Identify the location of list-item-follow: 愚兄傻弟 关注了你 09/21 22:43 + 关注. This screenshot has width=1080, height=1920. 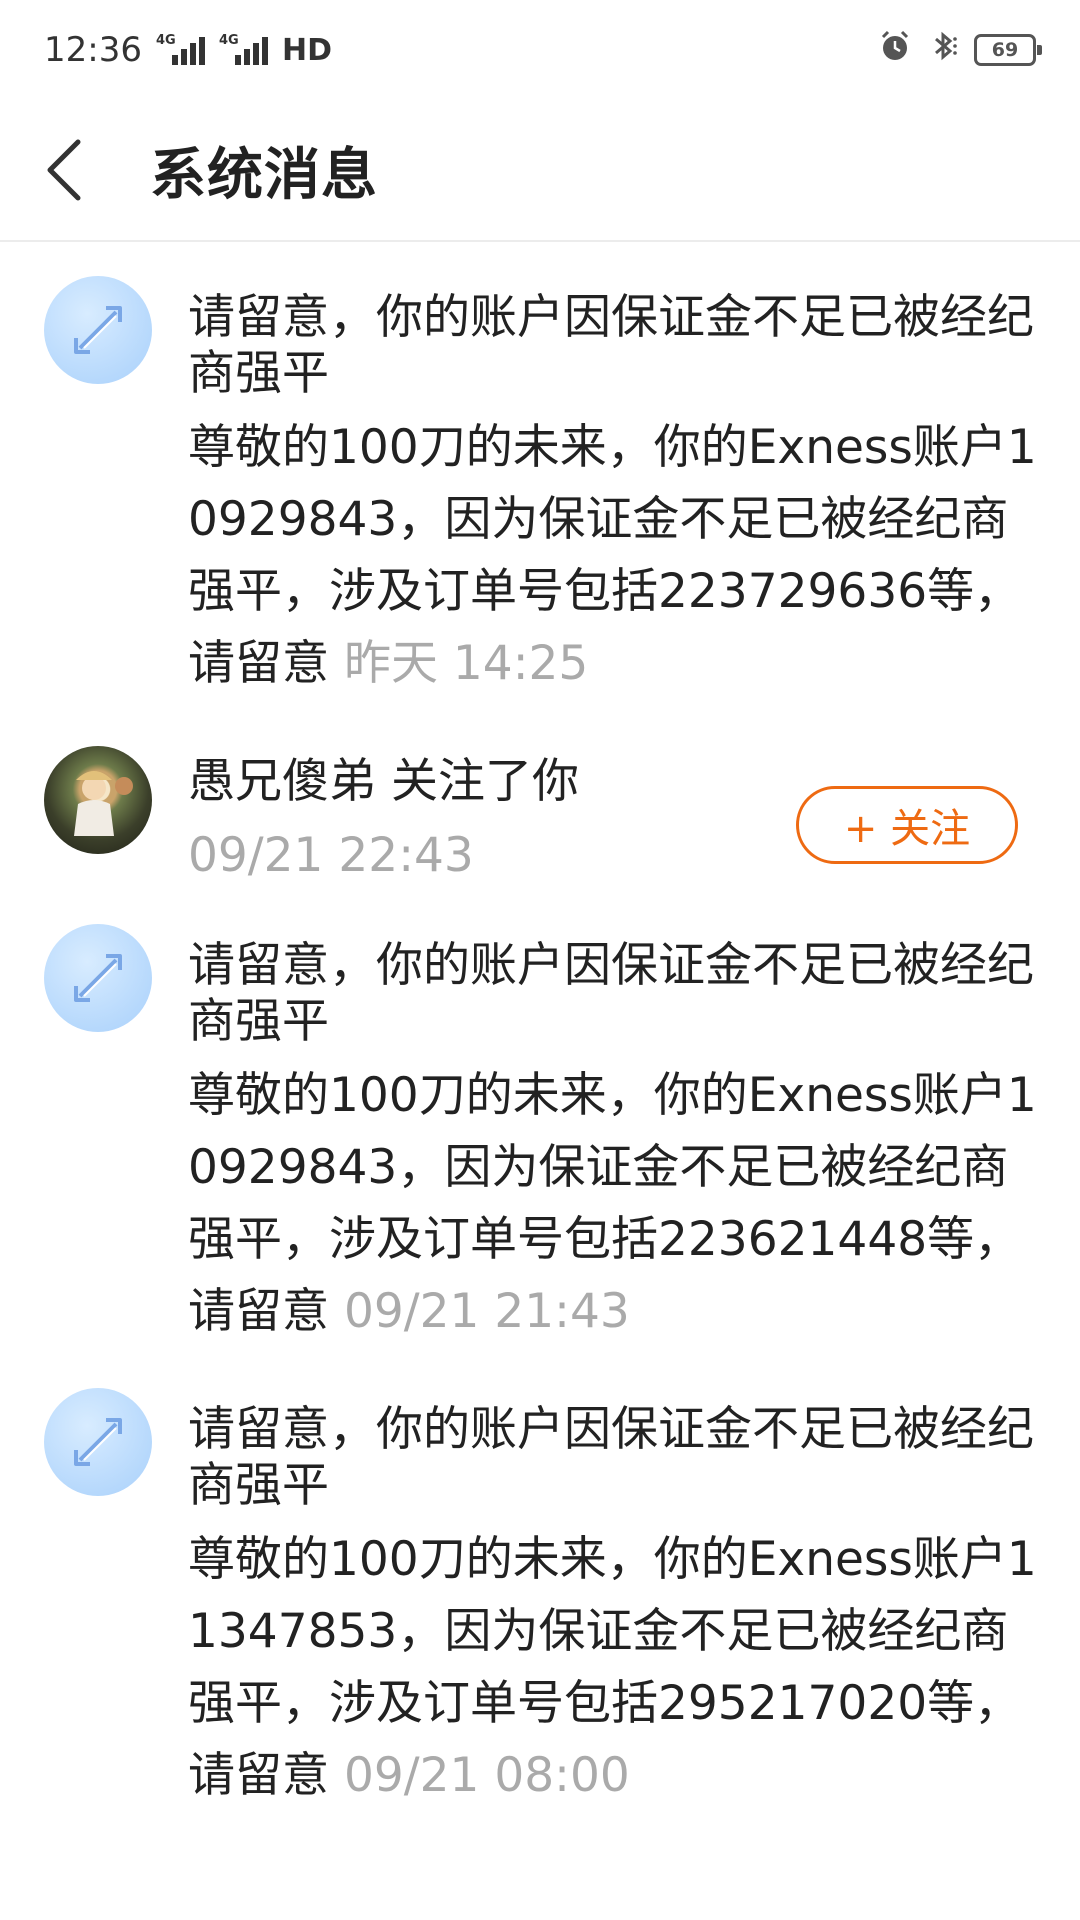
(540, 799).